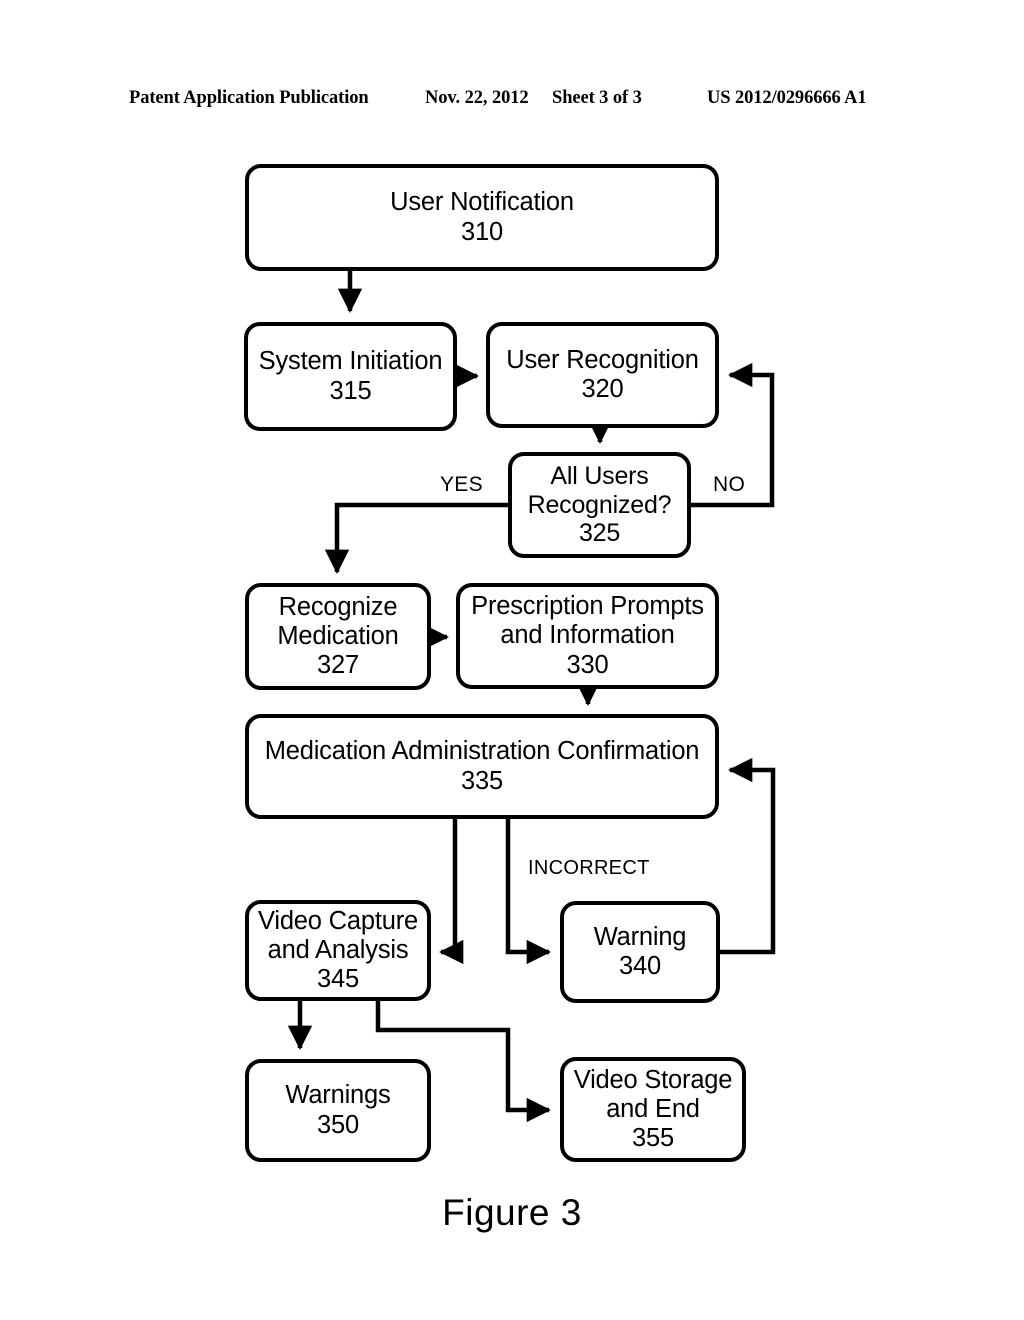  What do you see at coordinates (482, 780) in the screenshot?
I see `flow-node-number: 335` at bounding box center [482, 780].